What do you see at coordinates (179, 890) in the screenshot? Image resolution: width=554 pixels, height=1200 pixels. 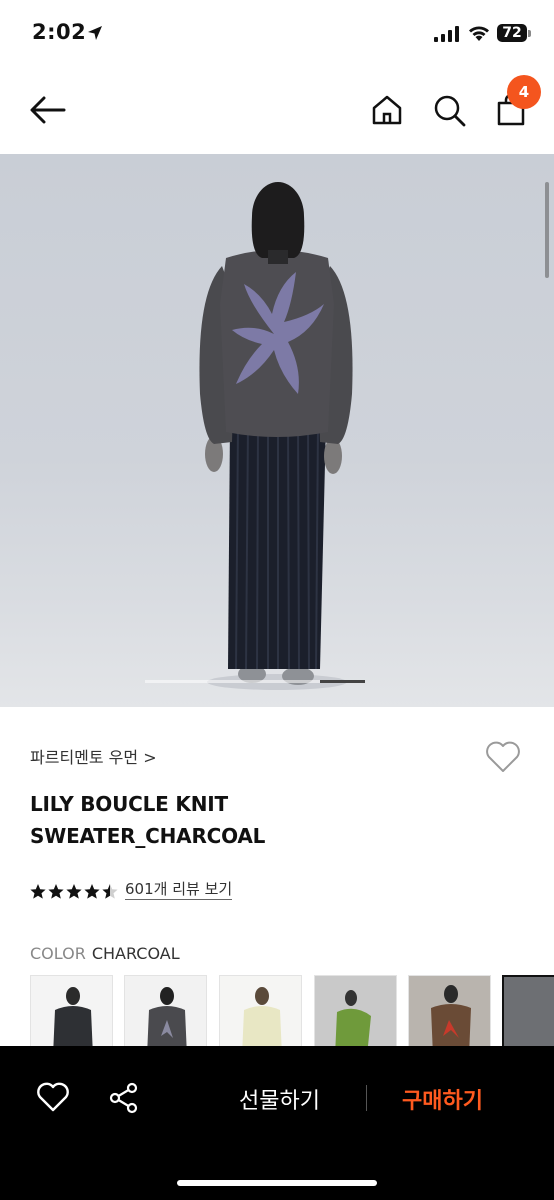 I see `reviews-link: 601개 리뷰 보기` at bounding box center [179, 890].